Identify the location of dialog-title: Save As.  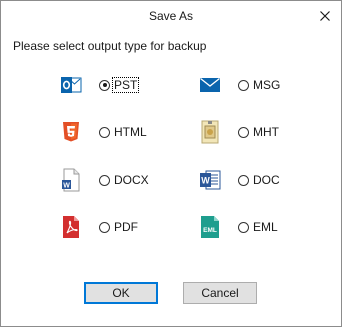
(171, 16).